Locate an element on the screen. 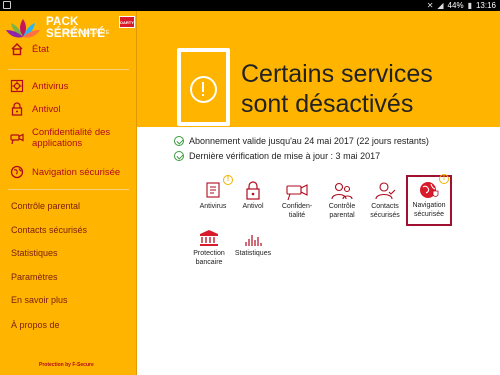 The image size is (500, 375). tile-antivirus: ! Antivirus is located at coordinates (213, 193).